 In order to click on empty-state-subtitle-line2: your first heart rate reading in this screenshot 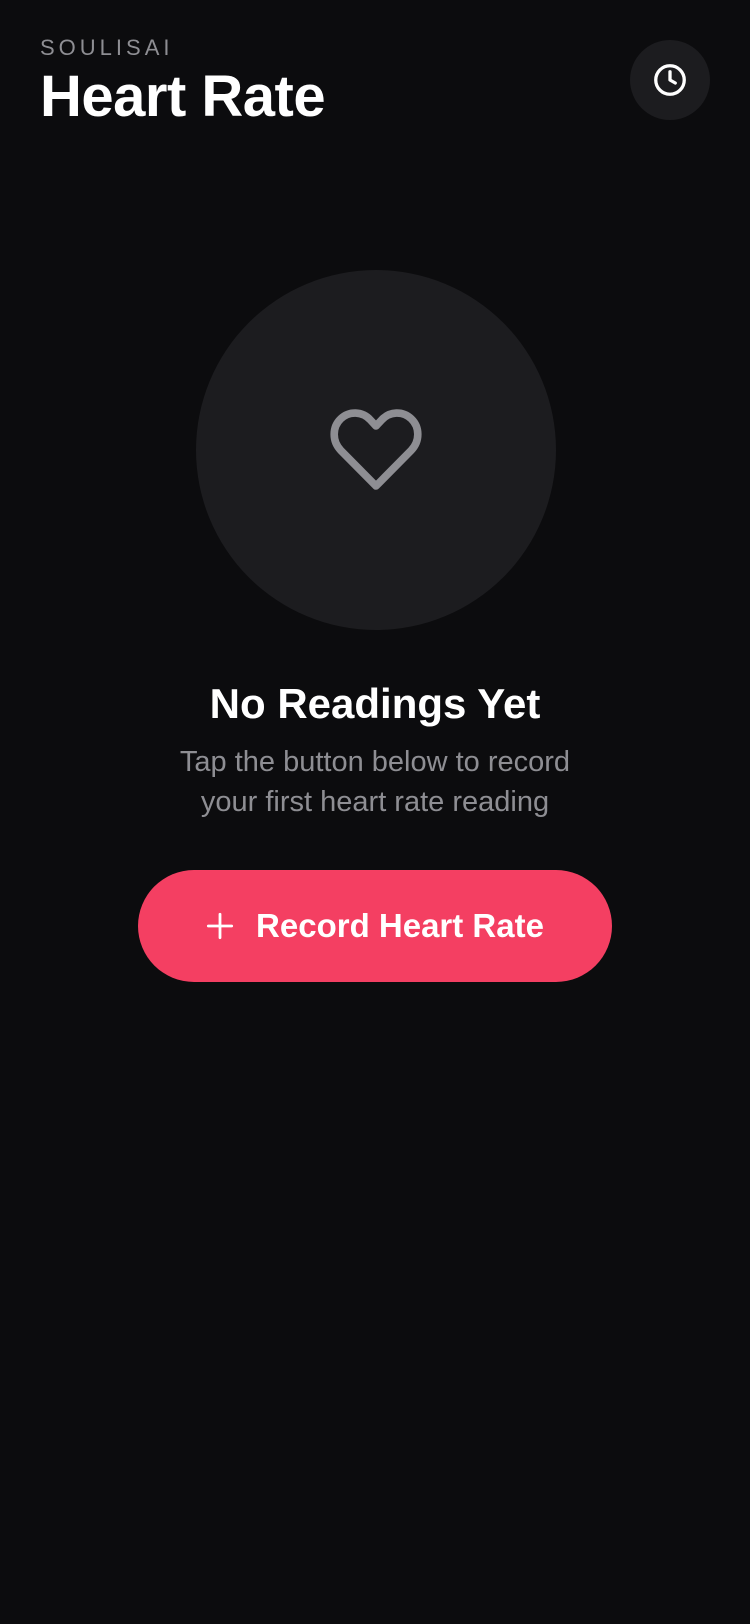, I will do `click(375, 802)`.